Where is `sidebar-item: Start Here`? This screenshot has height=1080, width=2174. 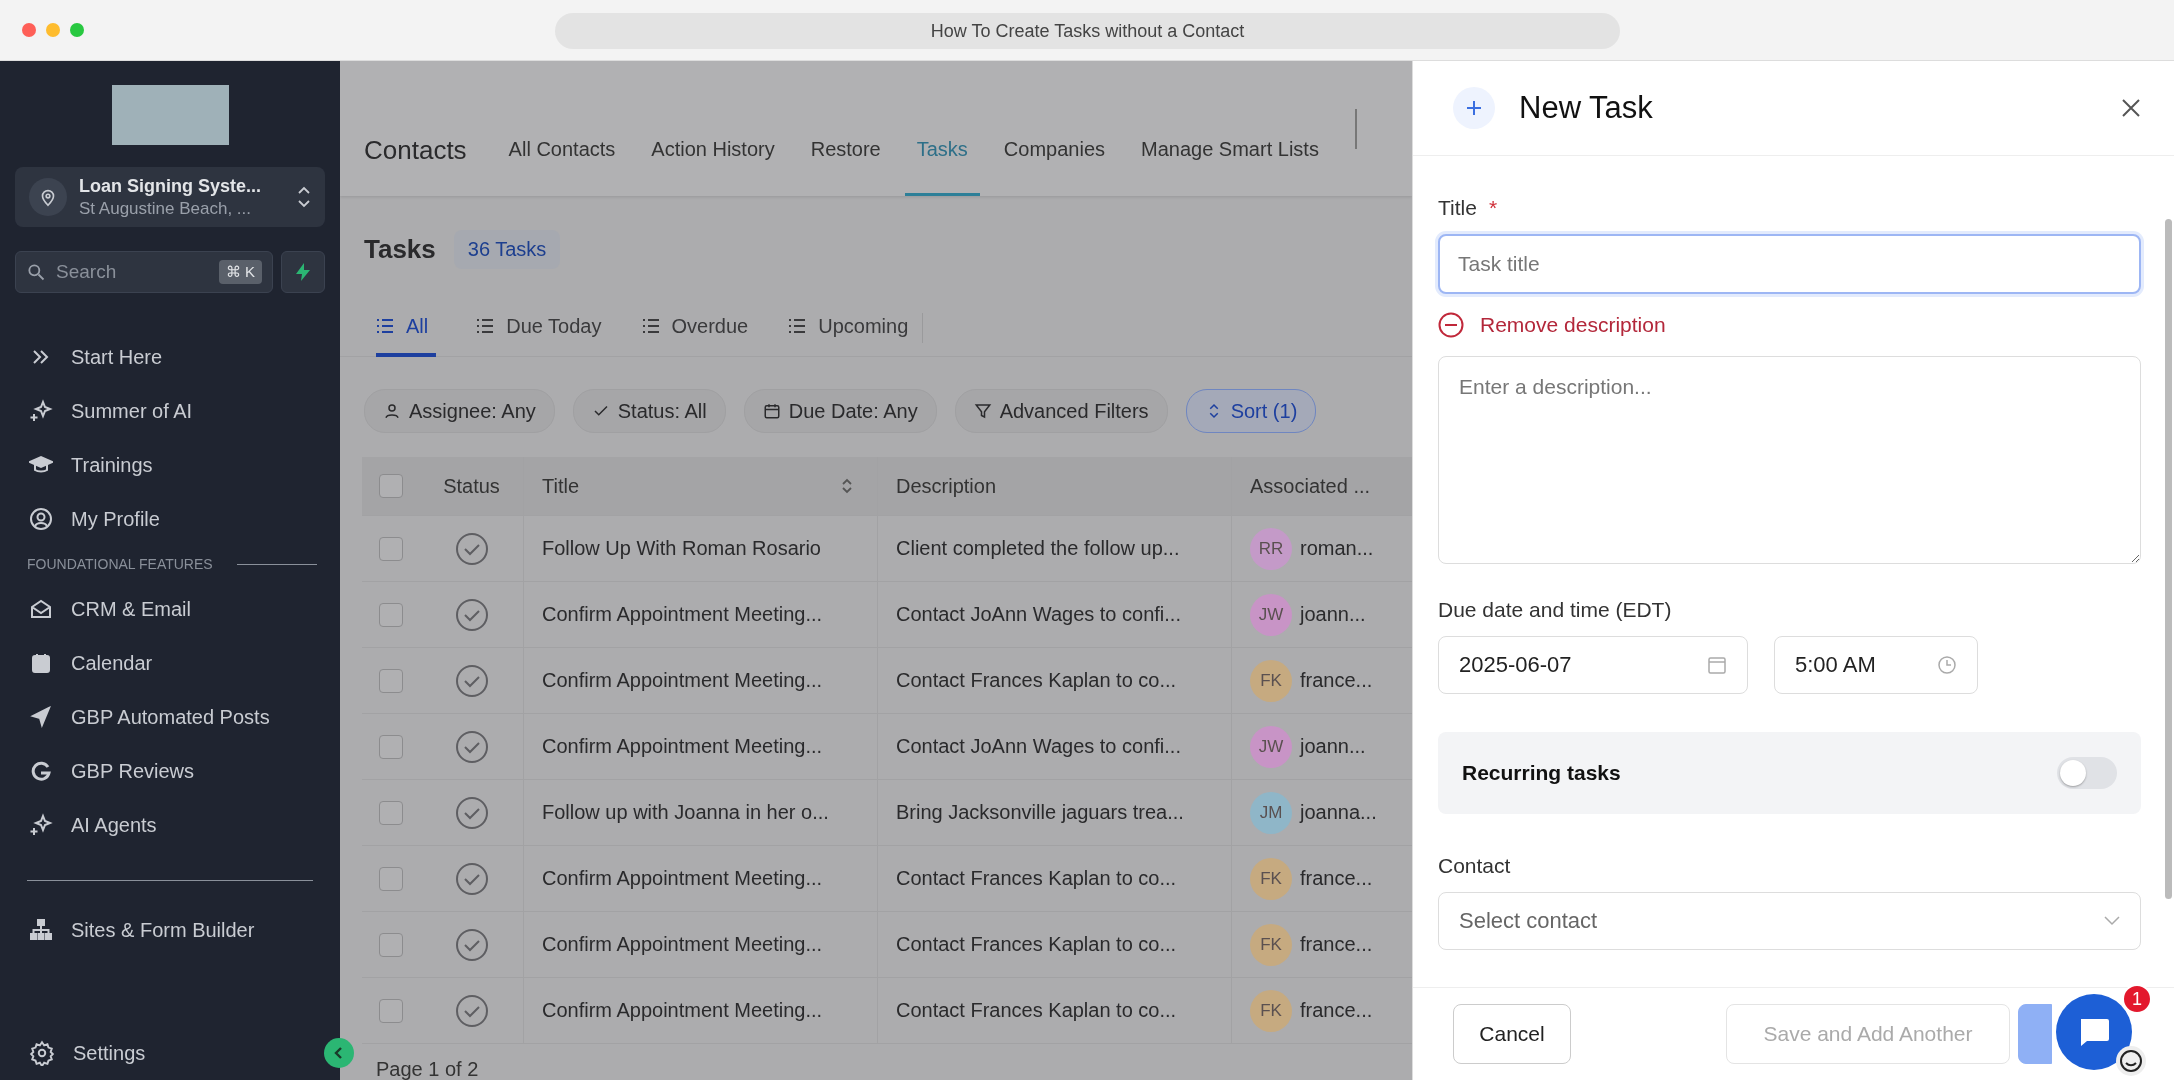
sidebar-item: Start Here is located at coordinates (170, 357).